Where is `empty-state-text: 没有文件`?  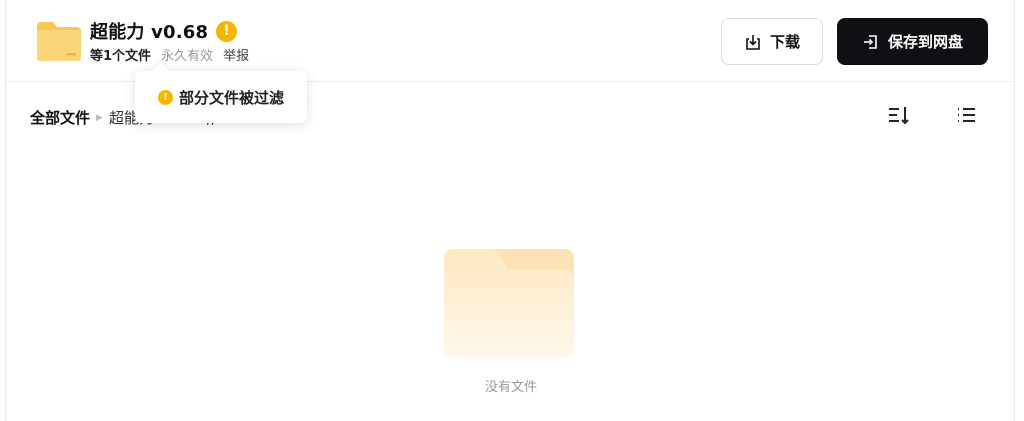 empty-state-text: 没有文件 is located at coordinates (510, 387).